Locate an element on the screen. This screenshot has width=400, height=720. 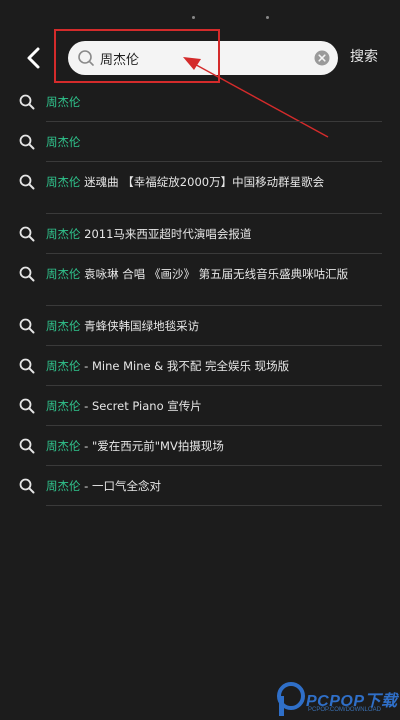
suggestion-item: 周杰伦 - 一口气全念对 is located at coordinates (200, 486).